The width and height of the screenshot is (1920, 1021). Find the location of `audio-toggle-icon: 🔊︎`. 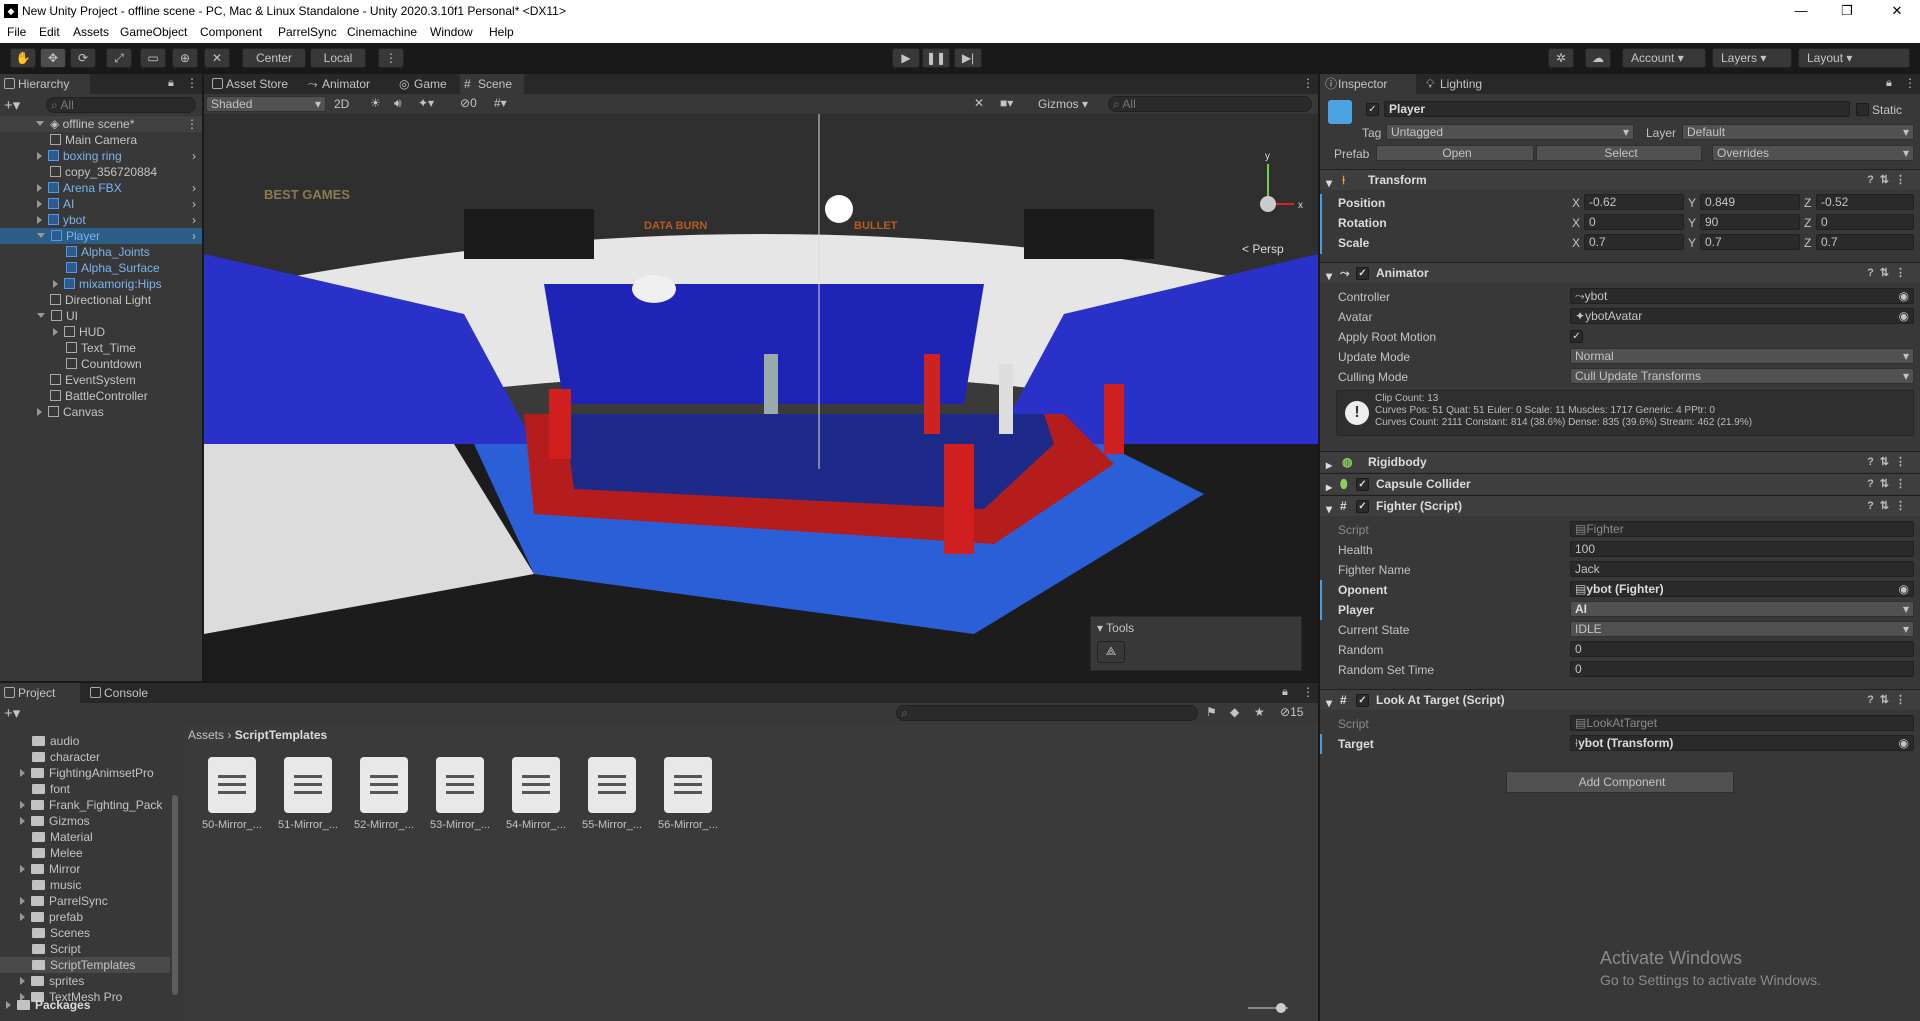

audio-toggle-icon: 🔊︎ is located at coordinates (398, 103).